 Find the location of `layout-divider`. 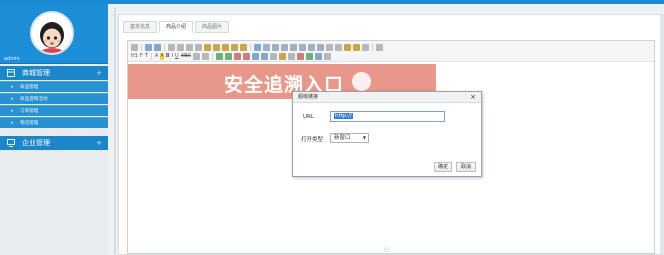

layout-divider is located at coordinates (115, 131).